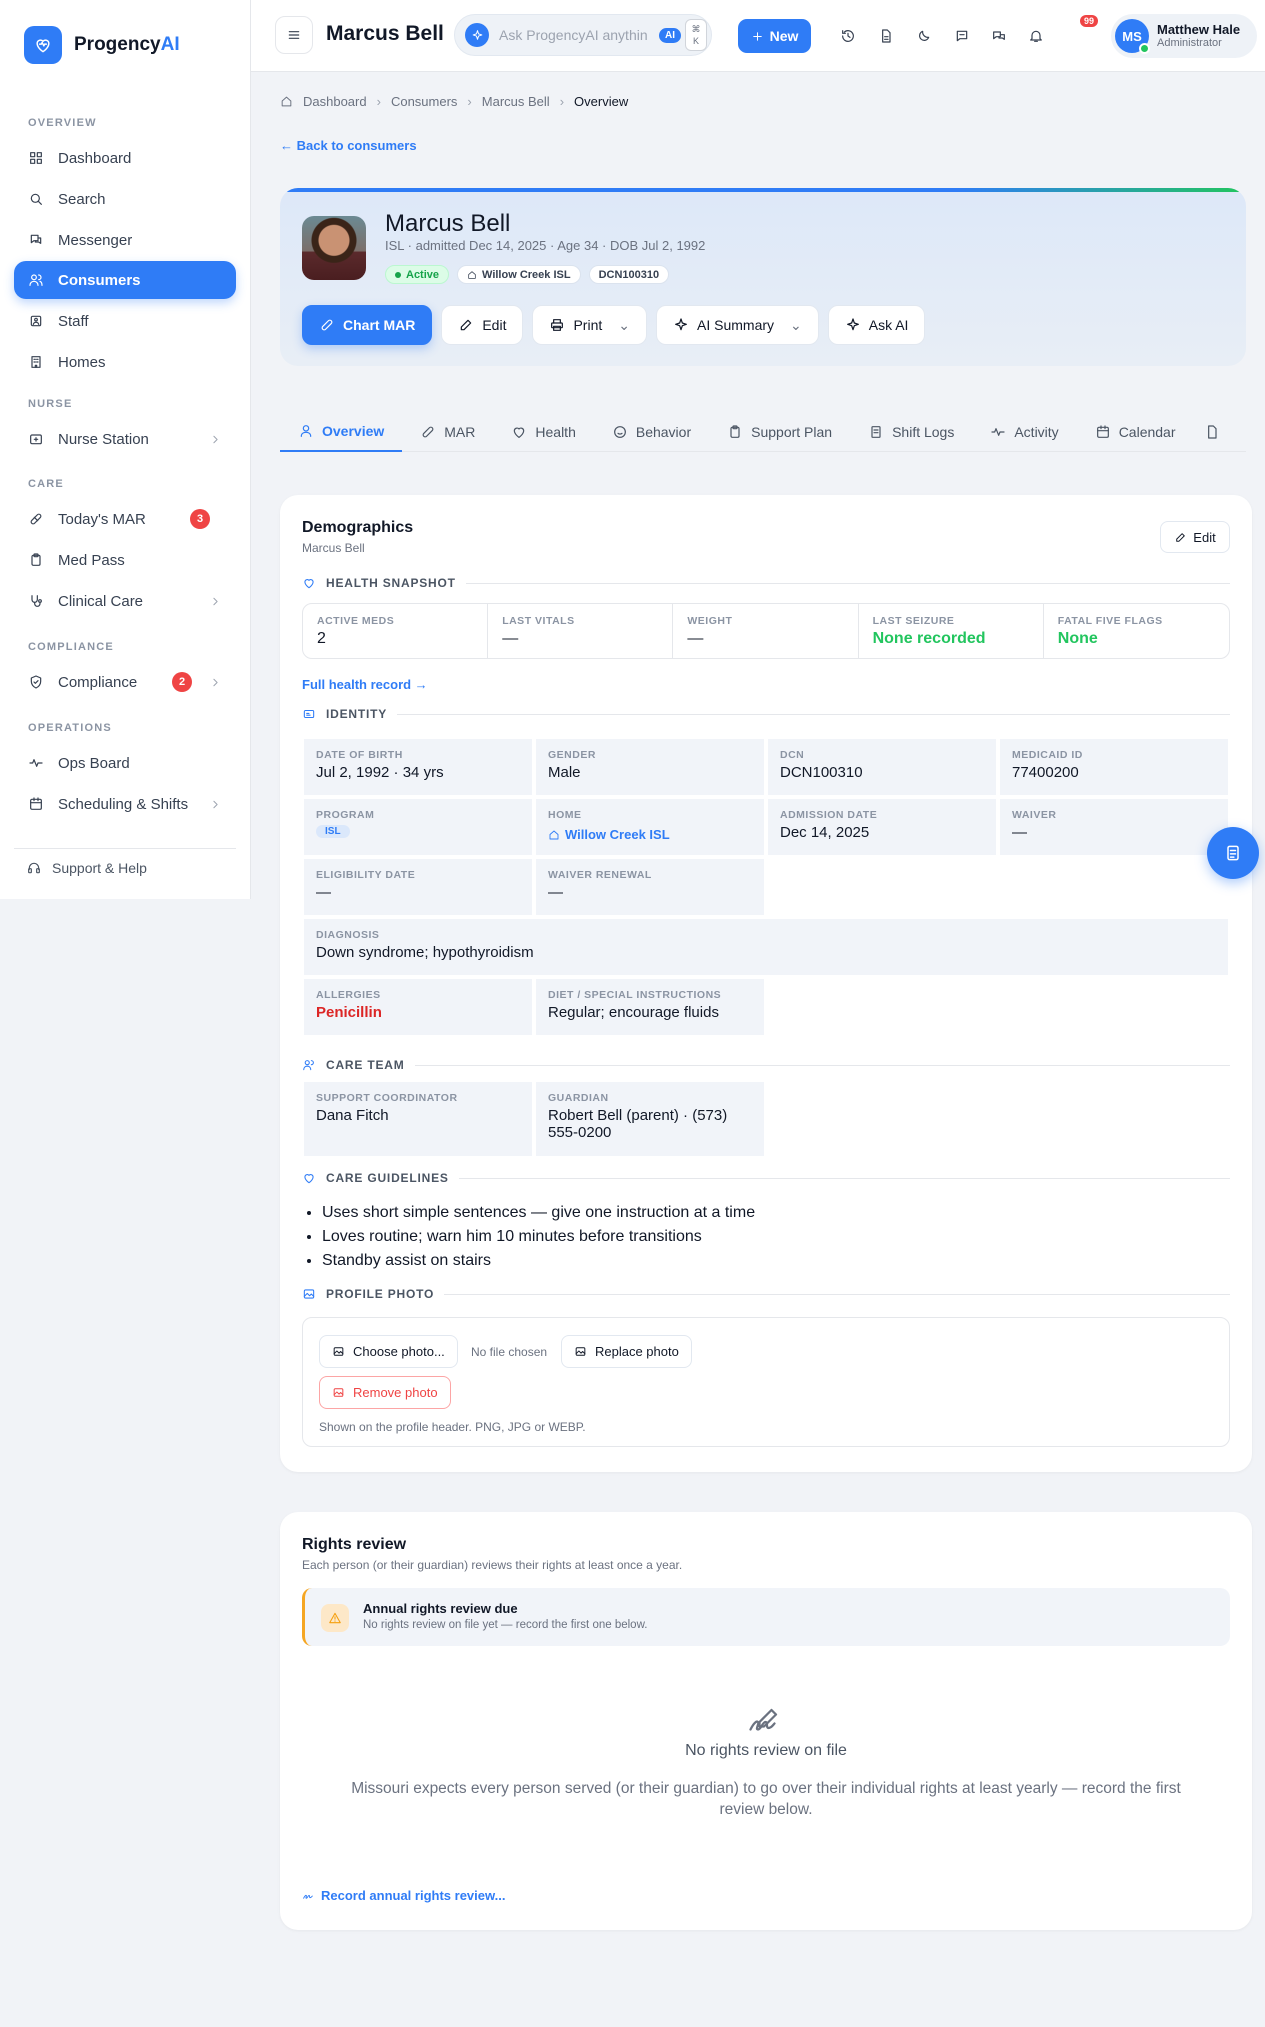 The height and width of the screenshot is (2027, 1265). I want to click on sidebar-item-label: Ops Board, so click(94, 763).